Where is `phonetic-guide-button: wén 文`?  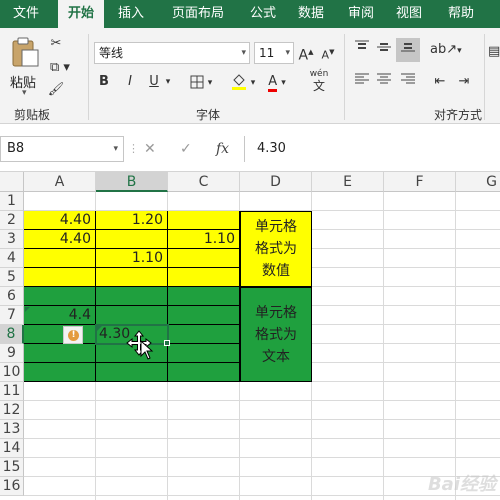
phonetic-guide-button: wén 文 is located at coordinates (319, 81).